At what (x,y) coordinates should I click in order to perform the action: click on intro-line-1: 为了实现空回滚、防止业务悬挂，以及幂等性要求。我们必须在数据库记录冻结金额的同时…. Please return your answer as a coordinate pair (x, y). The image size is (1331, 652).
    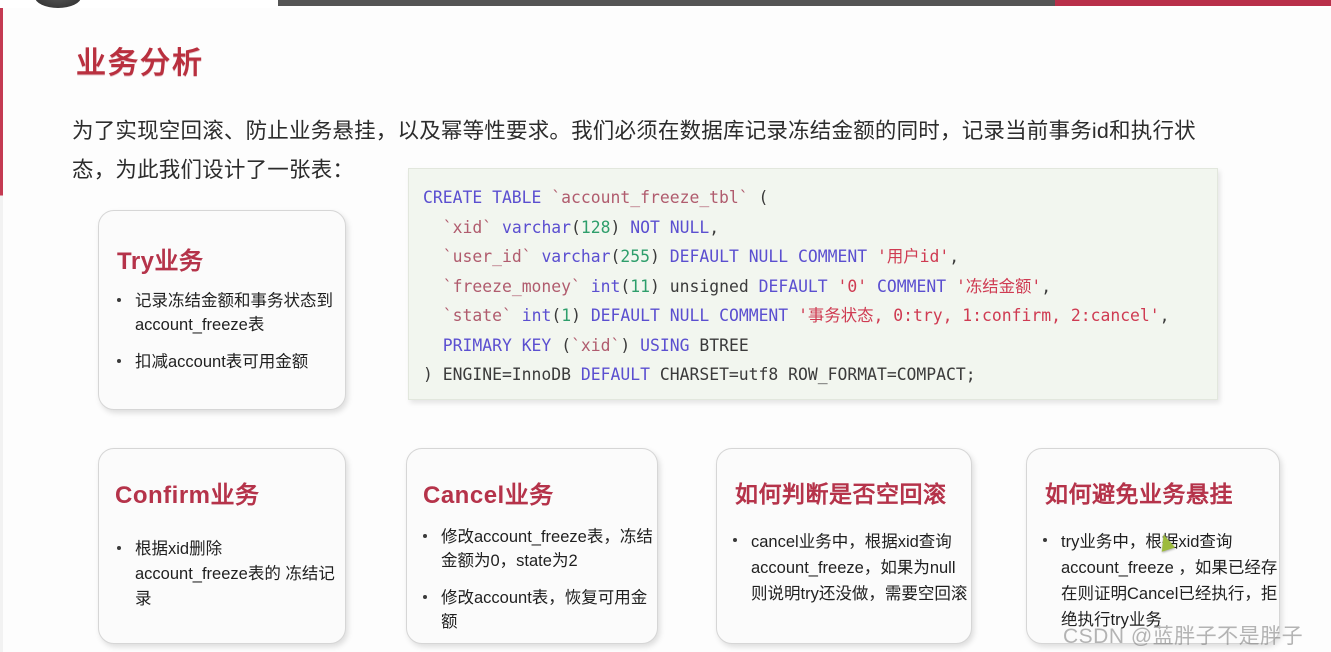
    Looking at the image, I should click on (634, 131).